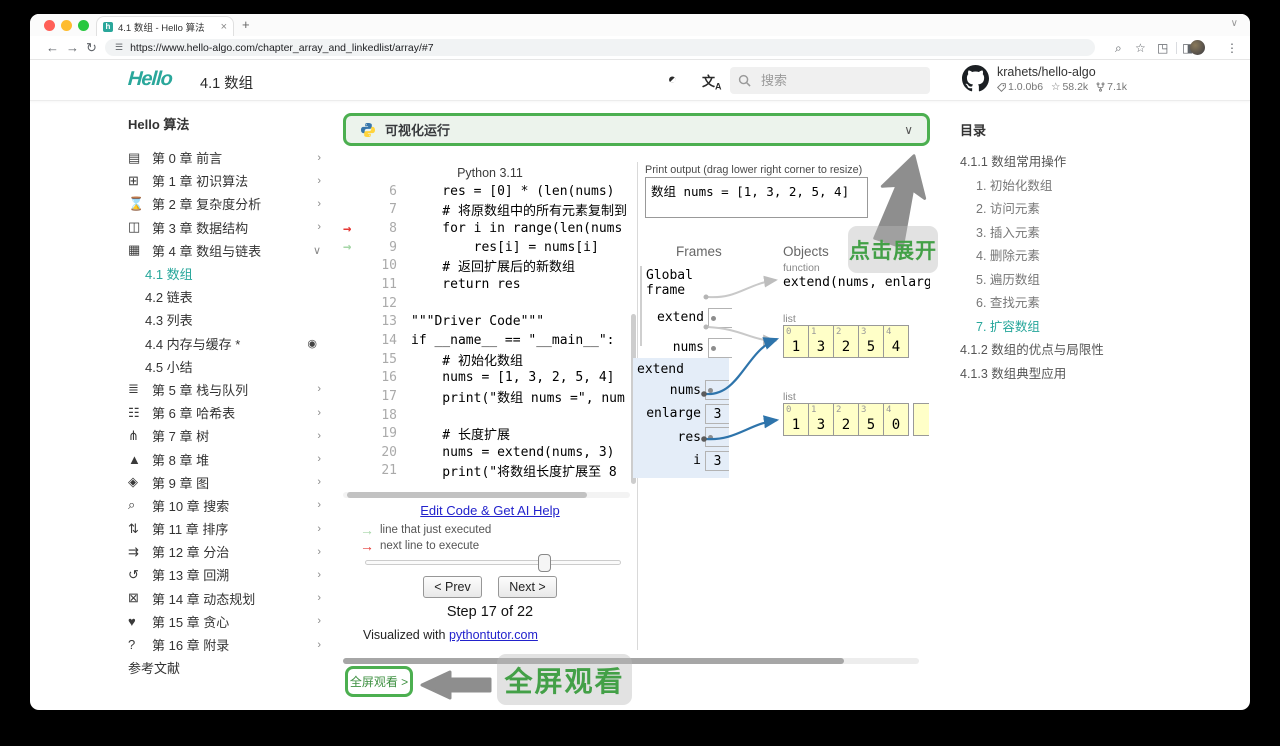 This screenshot has height=746, width=1280. I want to click on sidebar-item: ⊠ 第 14 章 动态规划 ›, so click(225, 598).